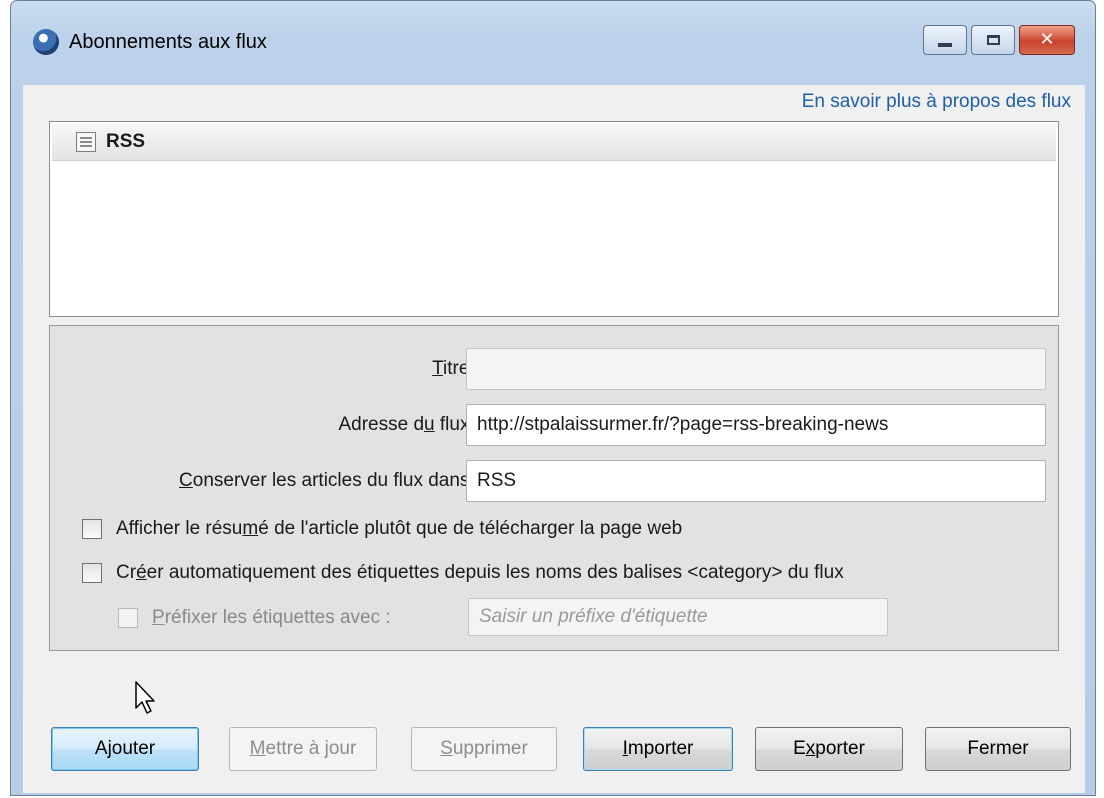 This screenshot has height=798, width=1104. I want to click on import-button: Importer, so click(658, 749).